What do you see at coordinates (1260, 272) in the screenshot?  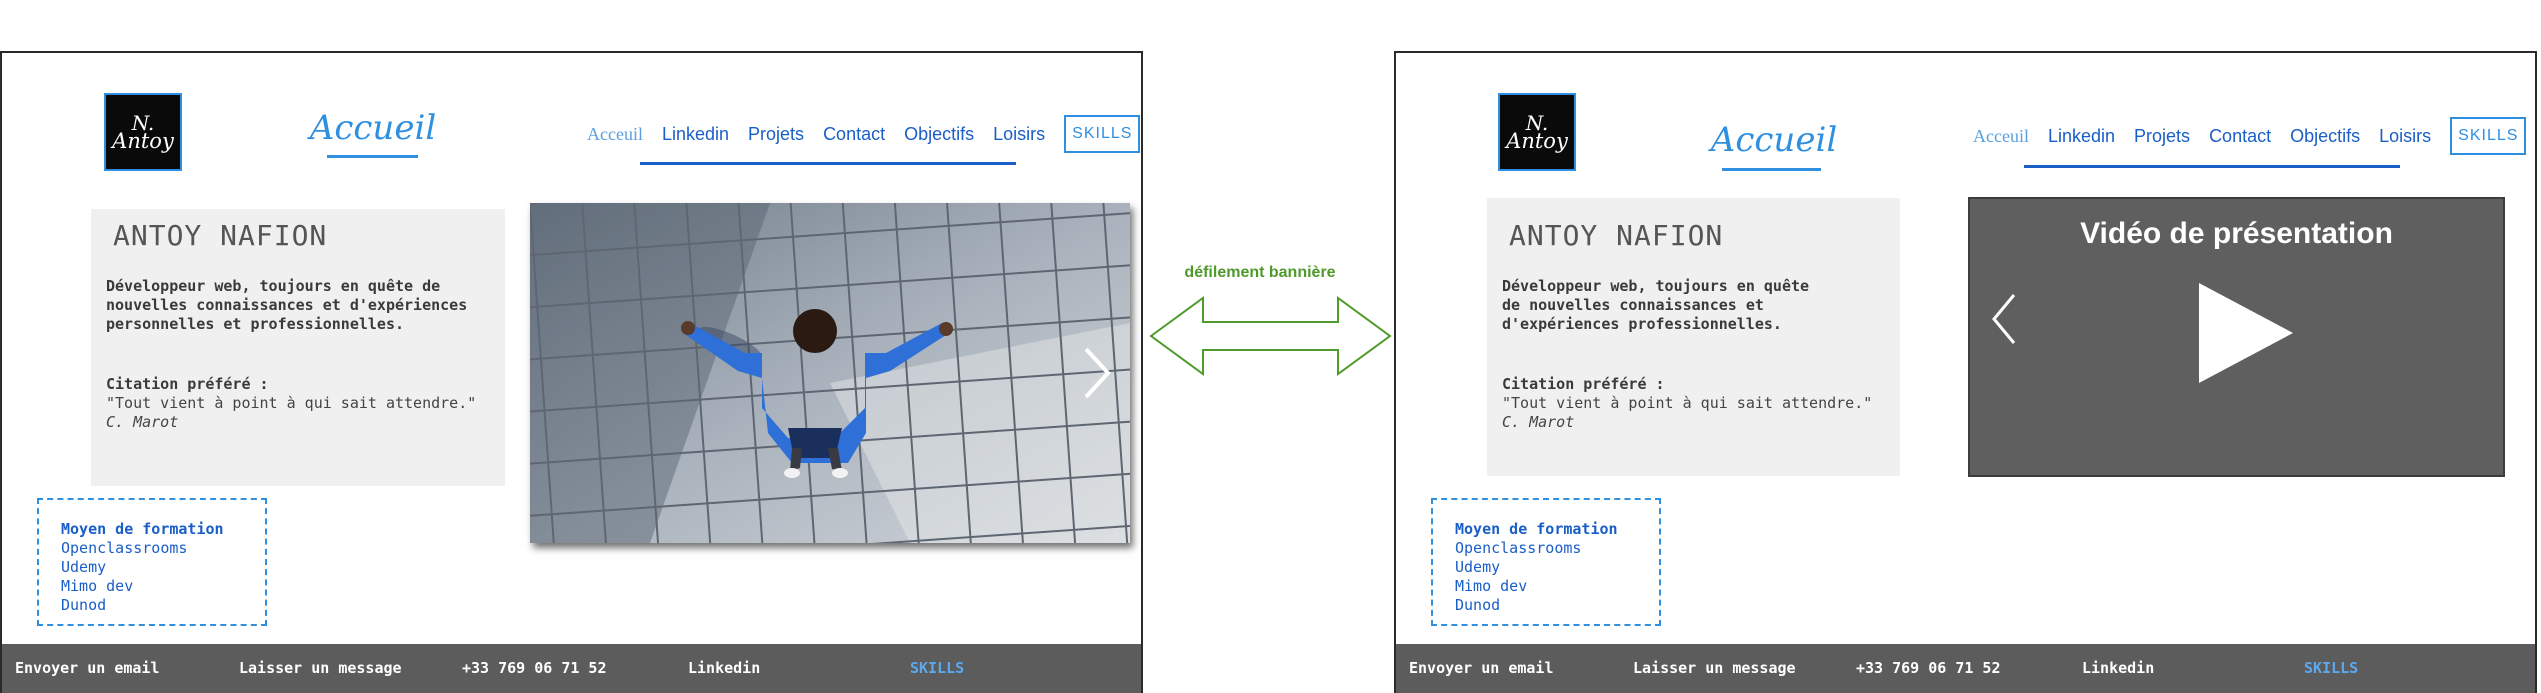 I see `annotation-label: défilement bannière` at bounding box center [1260, 272].